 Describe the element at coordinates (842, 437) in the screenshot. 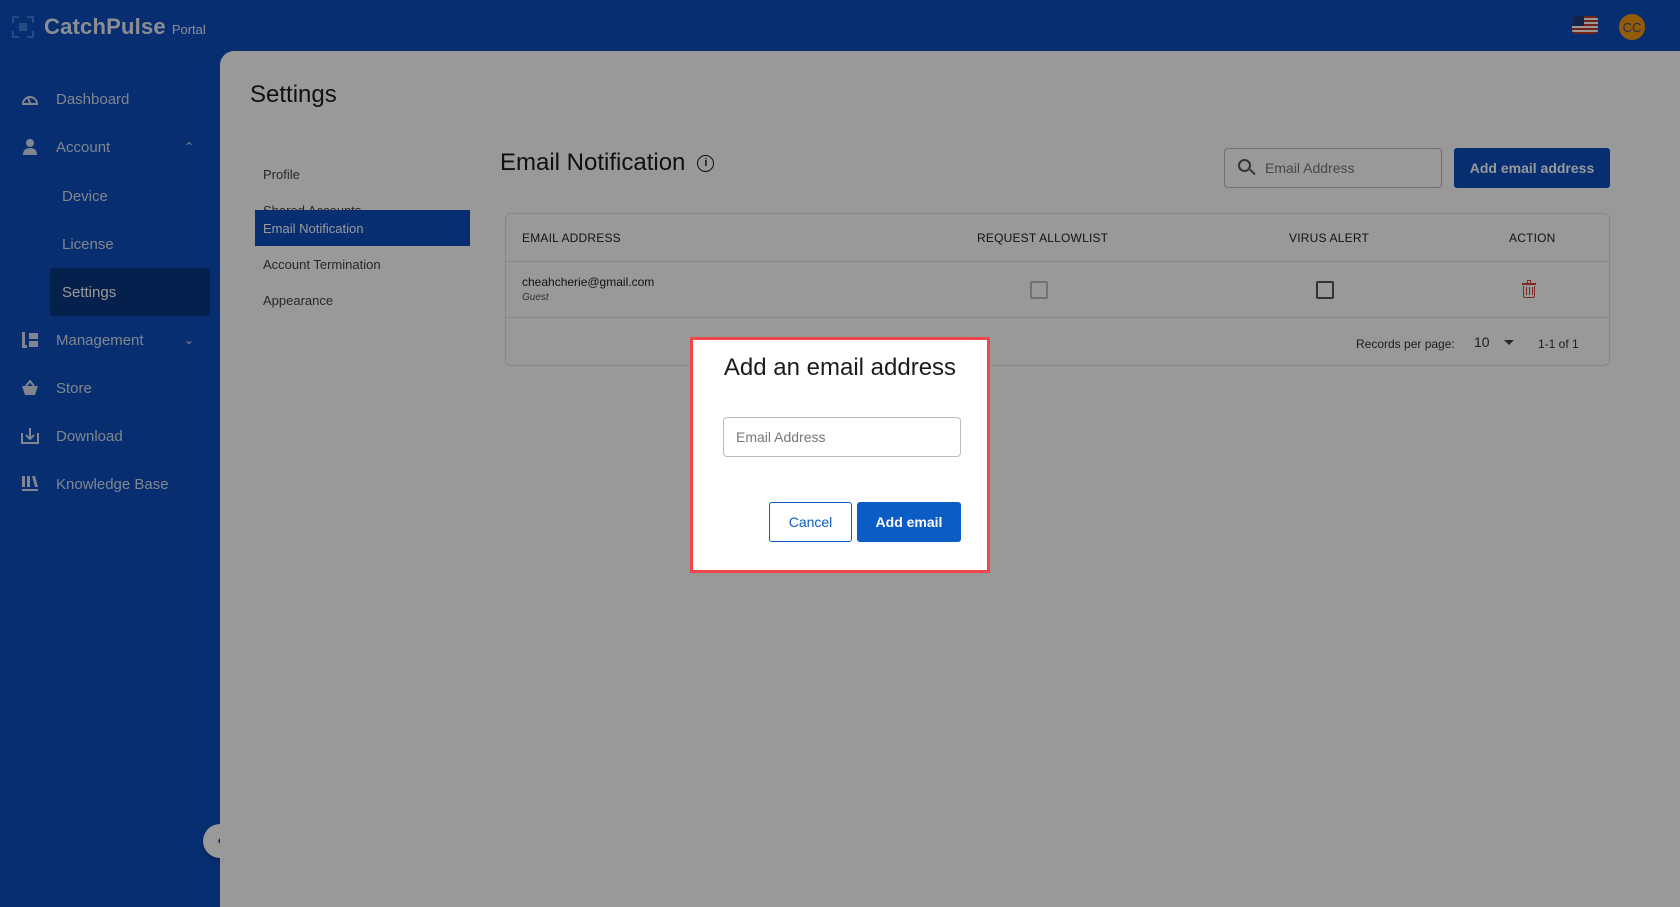

I see `email-address-input` at that location.